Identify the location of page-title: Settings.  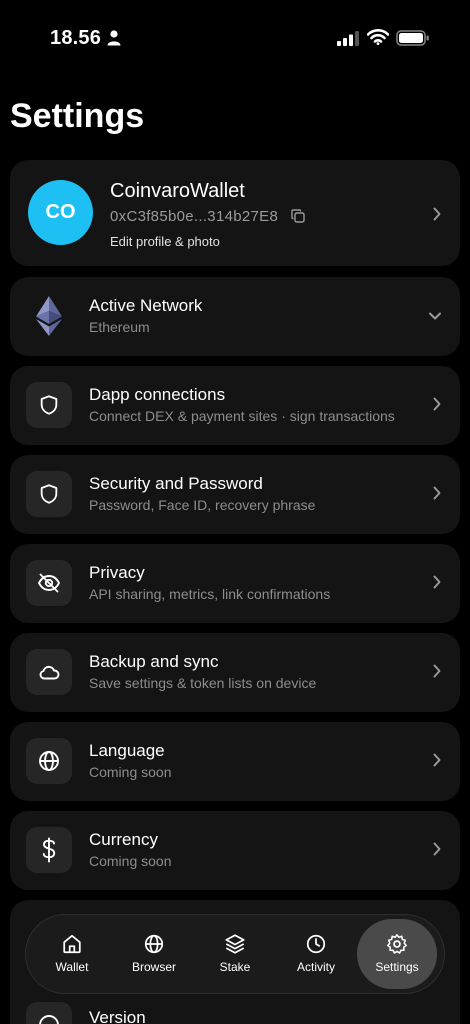
(77, 116).